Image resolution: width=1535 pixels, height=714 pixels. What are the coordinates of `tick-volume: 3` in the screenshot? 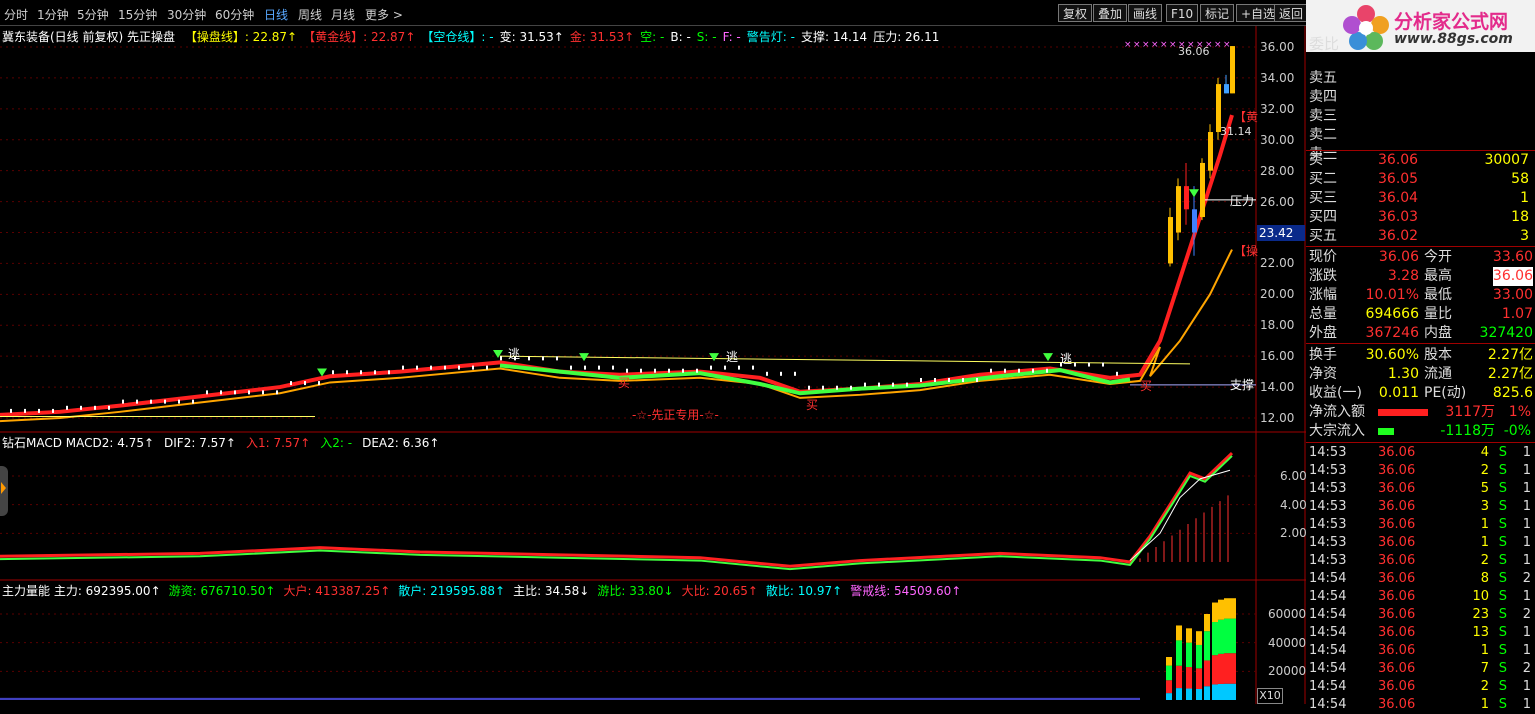 It's located at (1484, 506).